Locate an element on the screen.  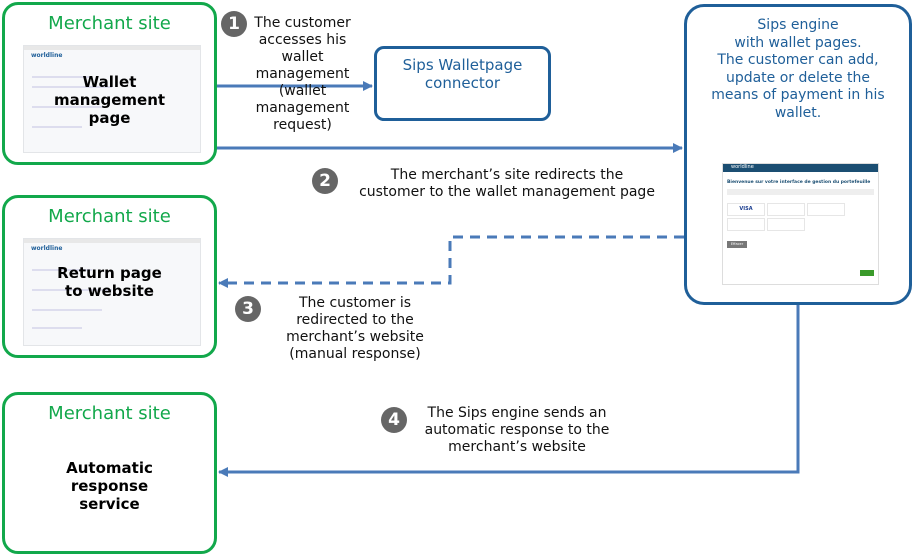
step-4-badge: 4 is located at coordinates (394, 420).